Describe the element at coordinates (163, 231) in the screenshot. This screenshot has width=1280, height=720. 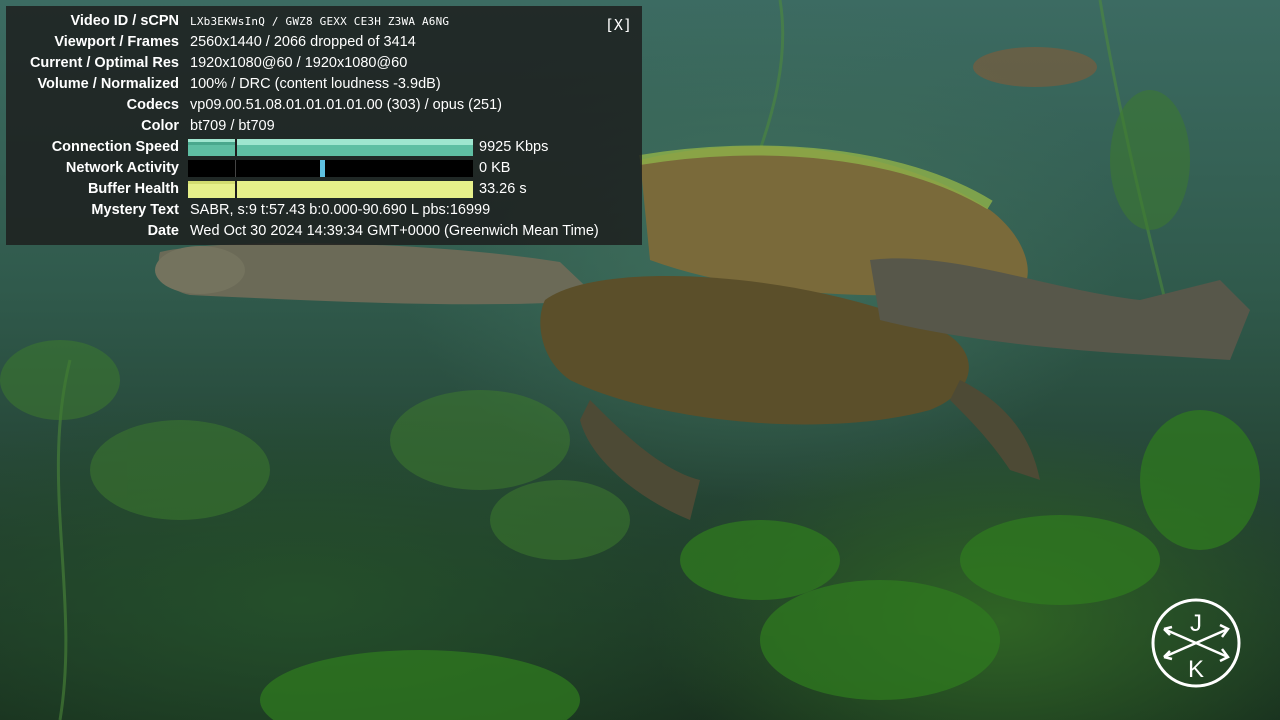
I see `stats-label: Date` at that location.